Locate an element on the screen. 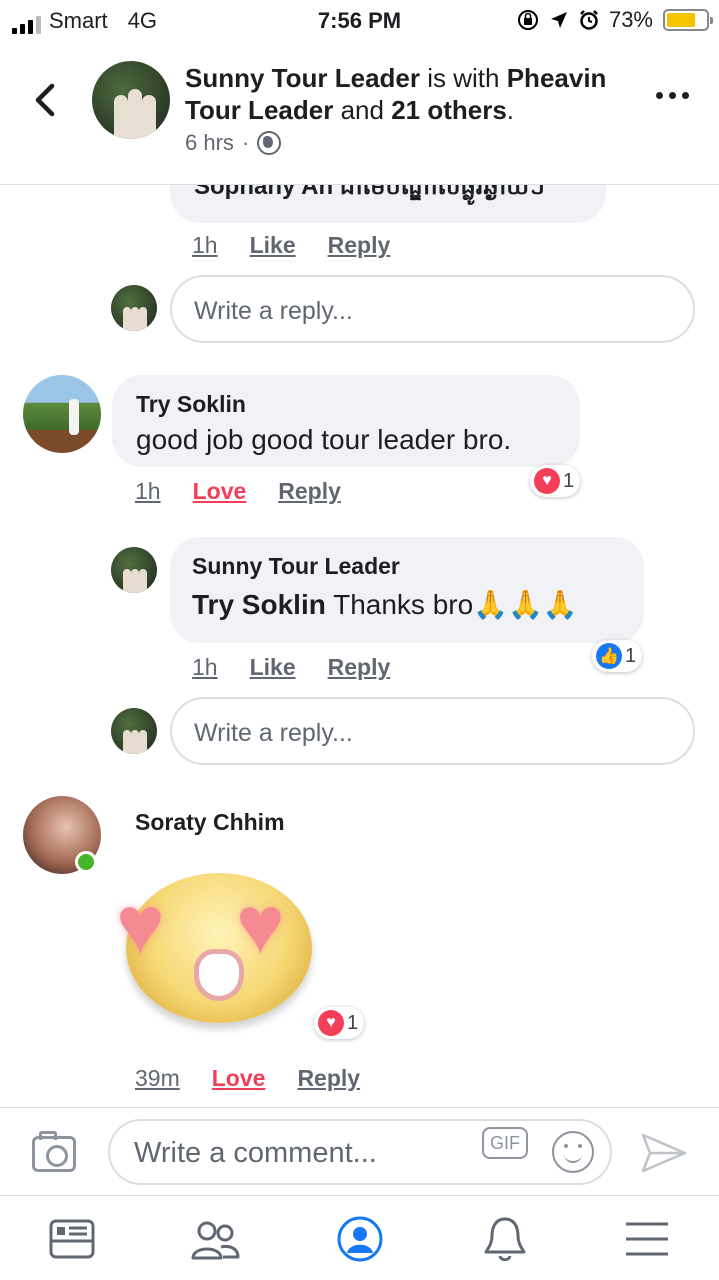 This screenshot has width=719, height=1280. news-feed-icon is located at coordinates (72, 1239).